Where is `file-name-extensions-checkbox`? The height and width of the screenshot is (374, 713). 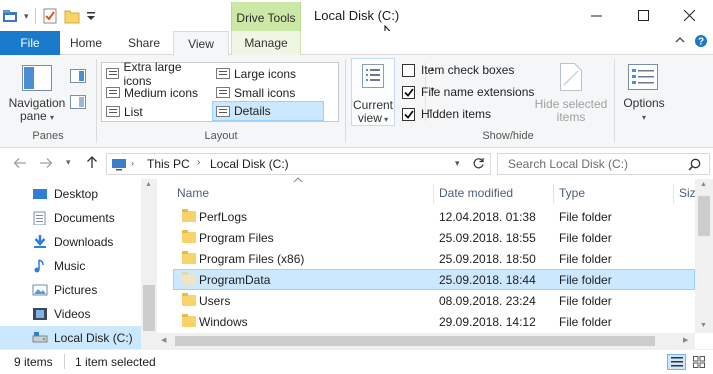
file-name-extensions-checkbox is located at coordinates (408, 92).